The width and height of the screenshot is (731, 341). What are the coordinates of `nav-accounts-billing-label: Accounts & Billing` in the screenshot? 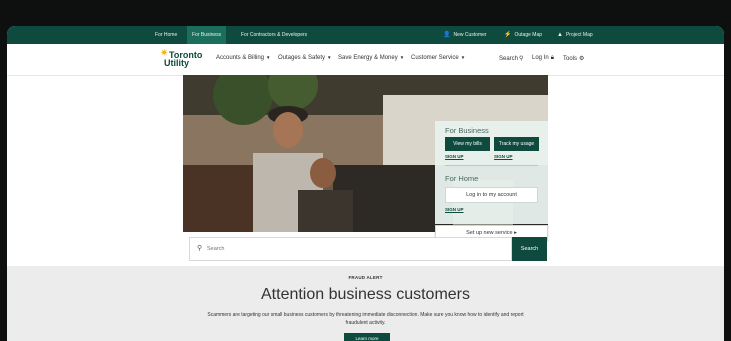 It's located at (240, 58).